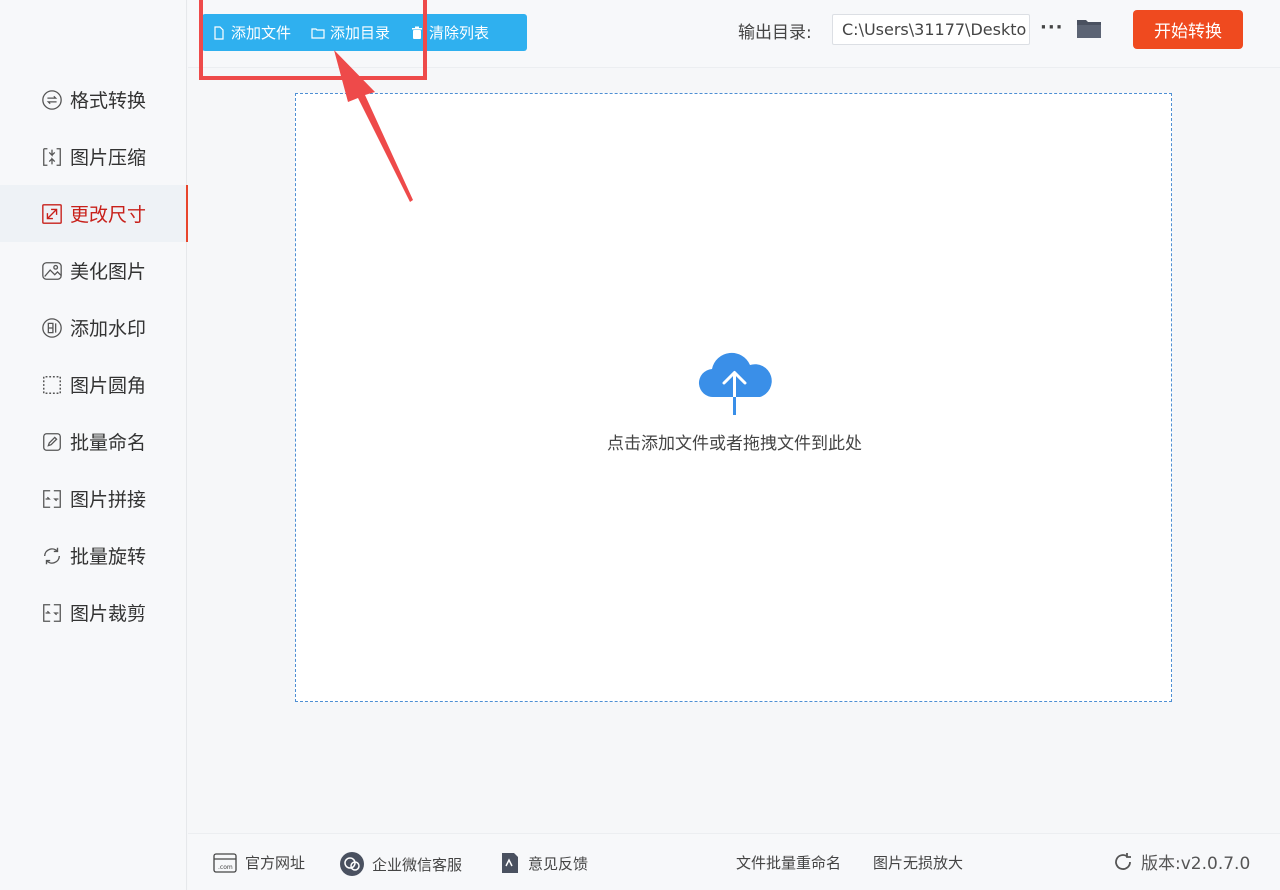 This screenshot has height=890, width=1280. I want to click on beautify-icon, so click(52, 271).